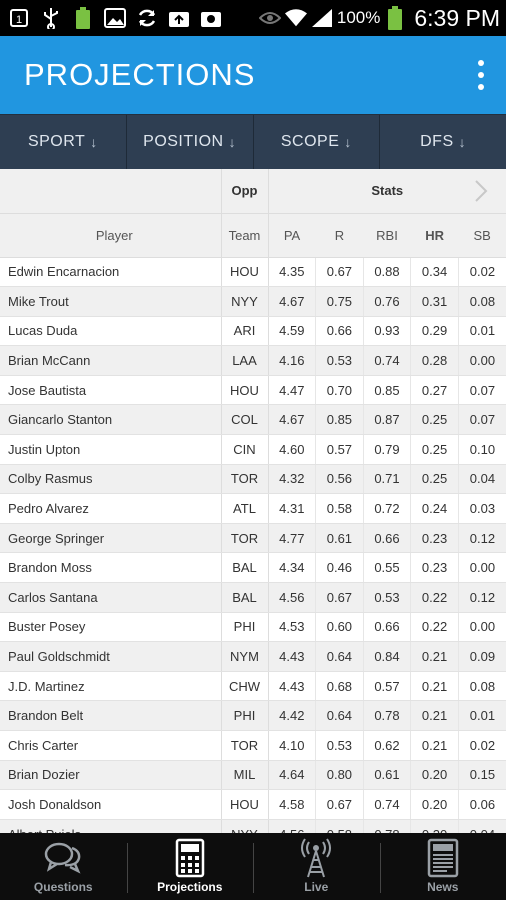 This screenshot has height=900, width=506. I want to click on cell-rbi: 0.85, so click(386, 390).